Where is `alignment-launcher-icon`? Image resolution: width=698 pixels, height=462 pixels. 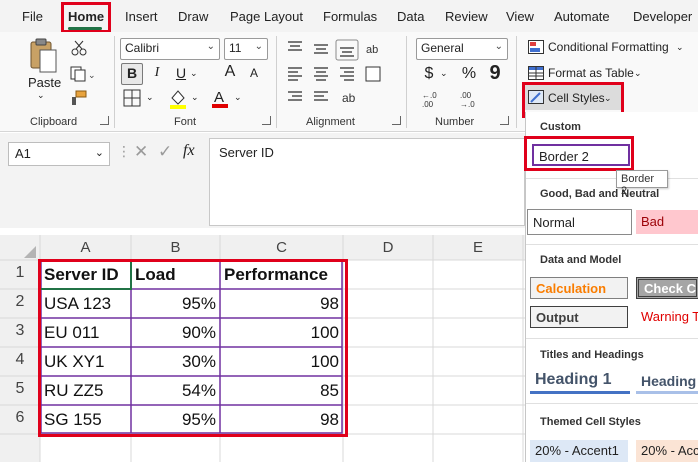
alignment-launcher-icon is located at coordinates (396, 120).